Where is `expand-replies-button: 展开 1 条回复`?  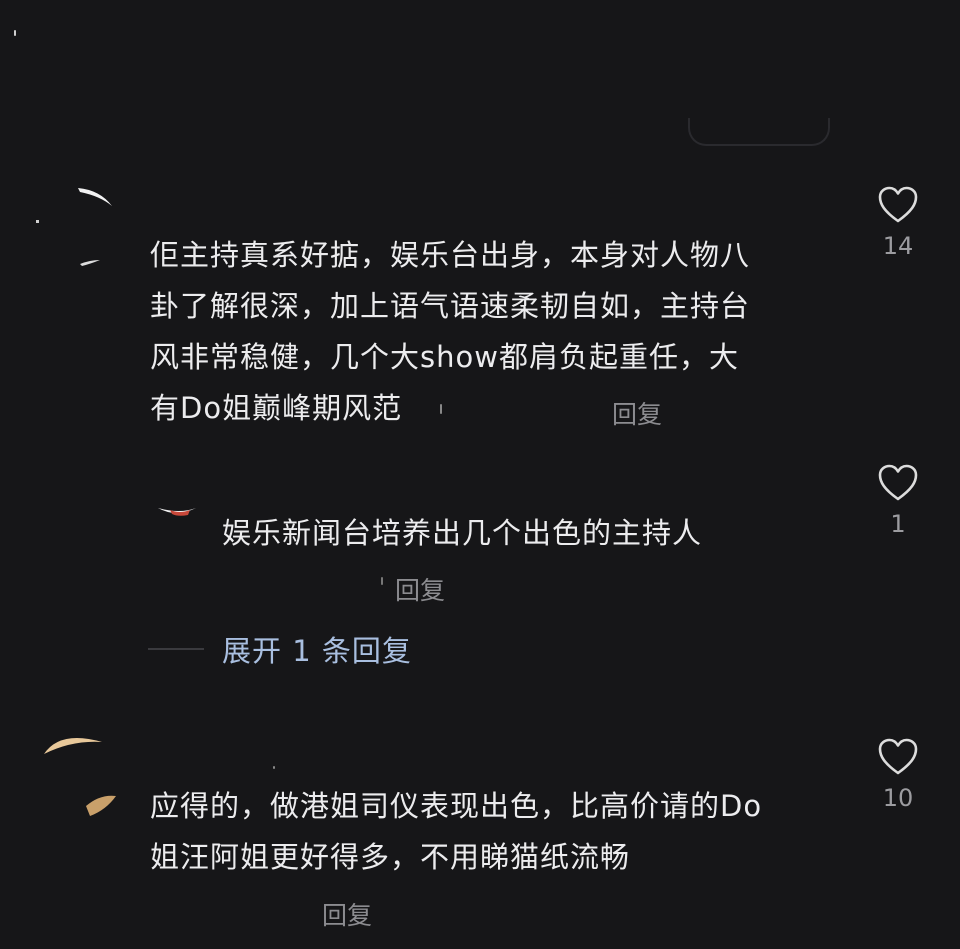
expand-replies-button: 展开 1 条回复 is located at coordinates (280, 649).